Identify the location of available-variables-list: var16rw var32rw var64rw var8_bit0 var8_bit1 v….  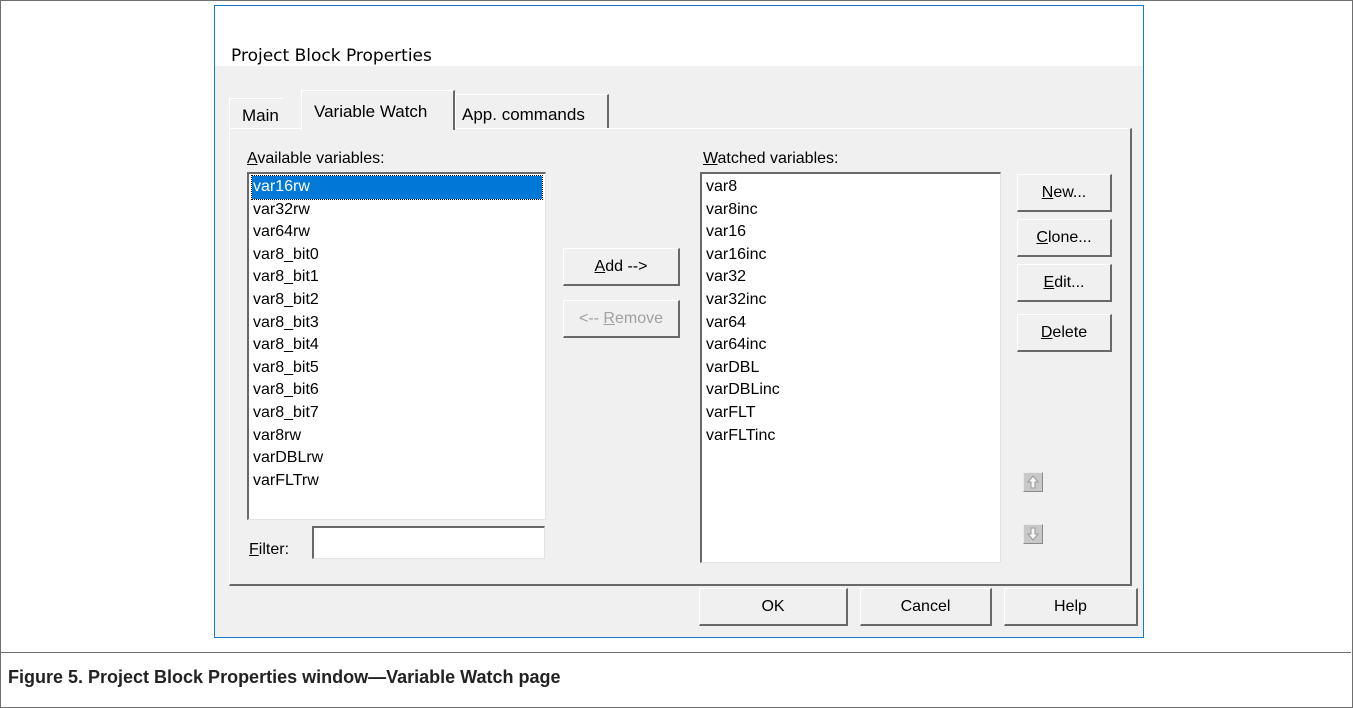
(396, 346).